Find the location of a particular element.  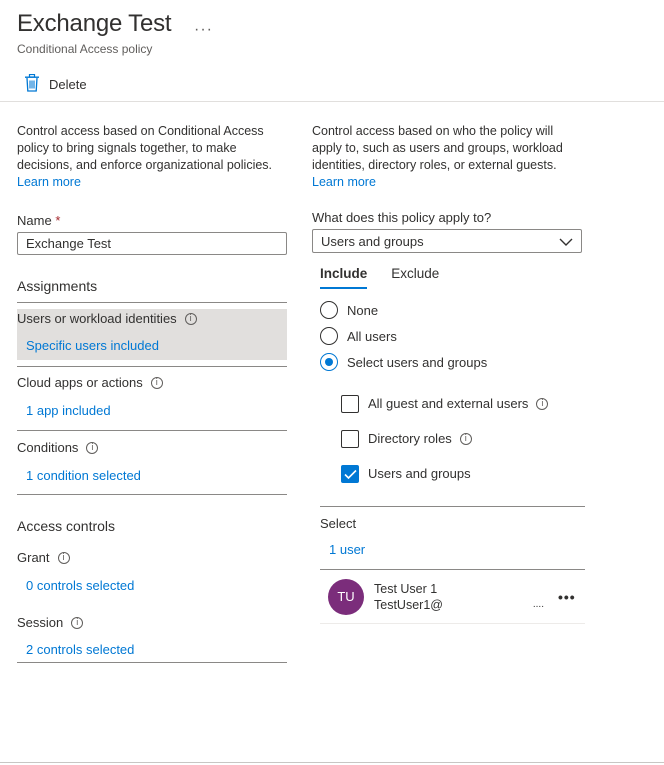

users-workload-identities-title: Users or workload identities is located at coordinates (97, 318).